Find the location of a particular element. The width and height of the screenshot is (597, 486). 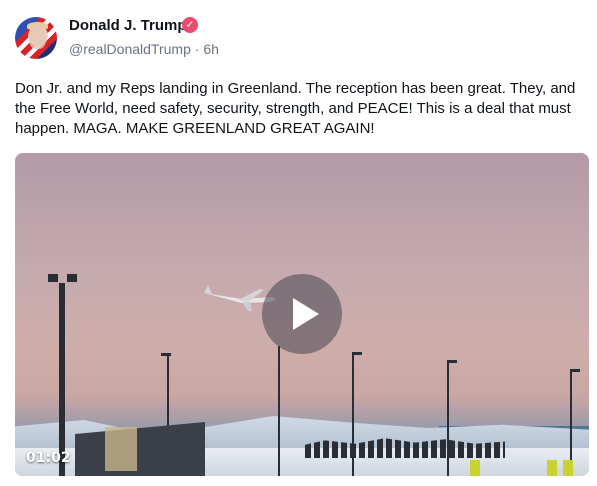

light-tower is located at coordinates (62, 379).